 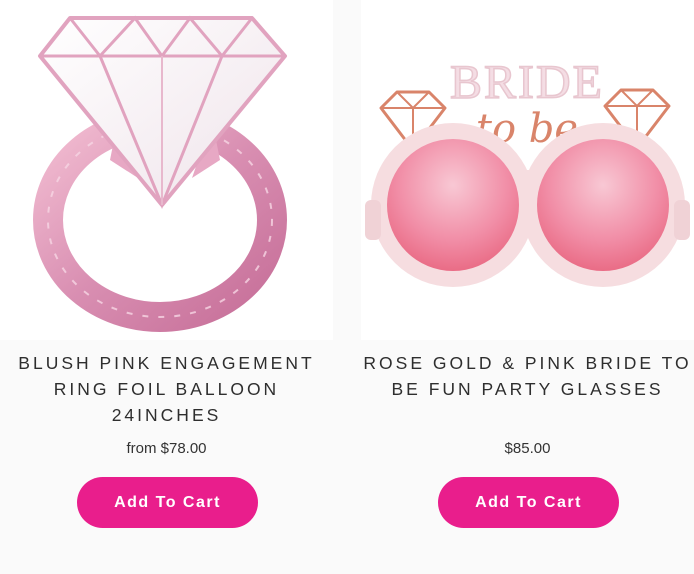 I want to click on product-title-line: ROSE GOLD & PINK BRIDE TO, so click(x=527, y=363).